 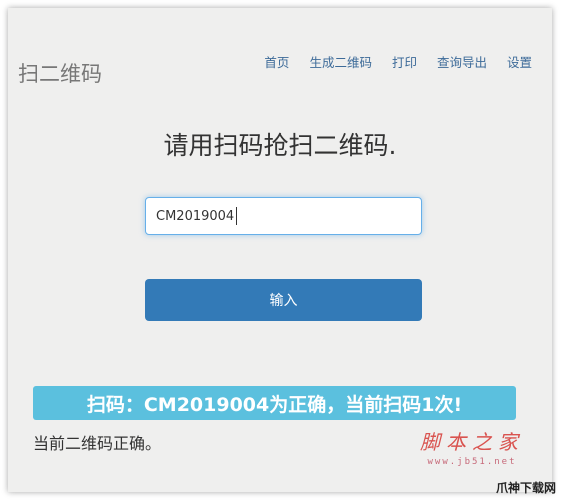 I want to click on top-nav: 首页 生成二维码 打印 查询导出 设置, so click(x=398, y=61).